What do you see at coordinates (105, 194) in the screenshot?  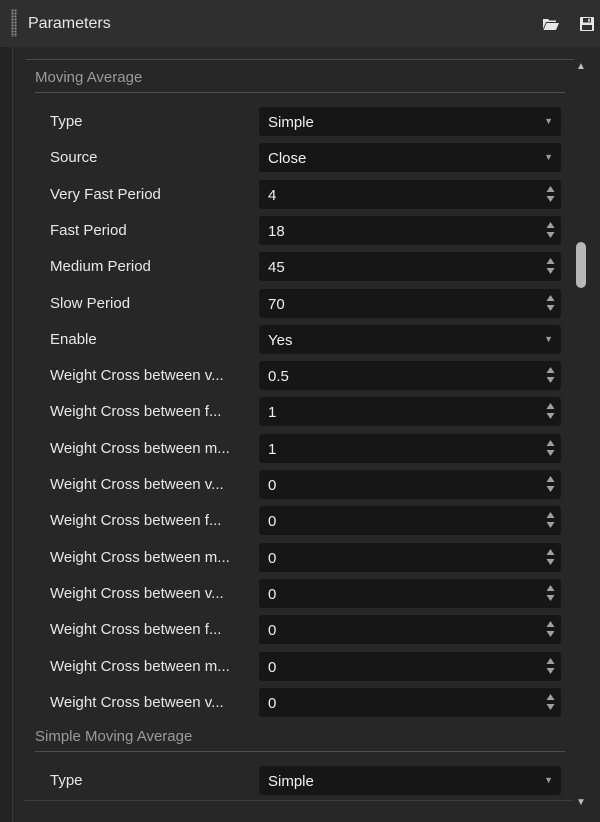 I see `parameter-label: Very Fast Period` at bounding box center [105, 194].